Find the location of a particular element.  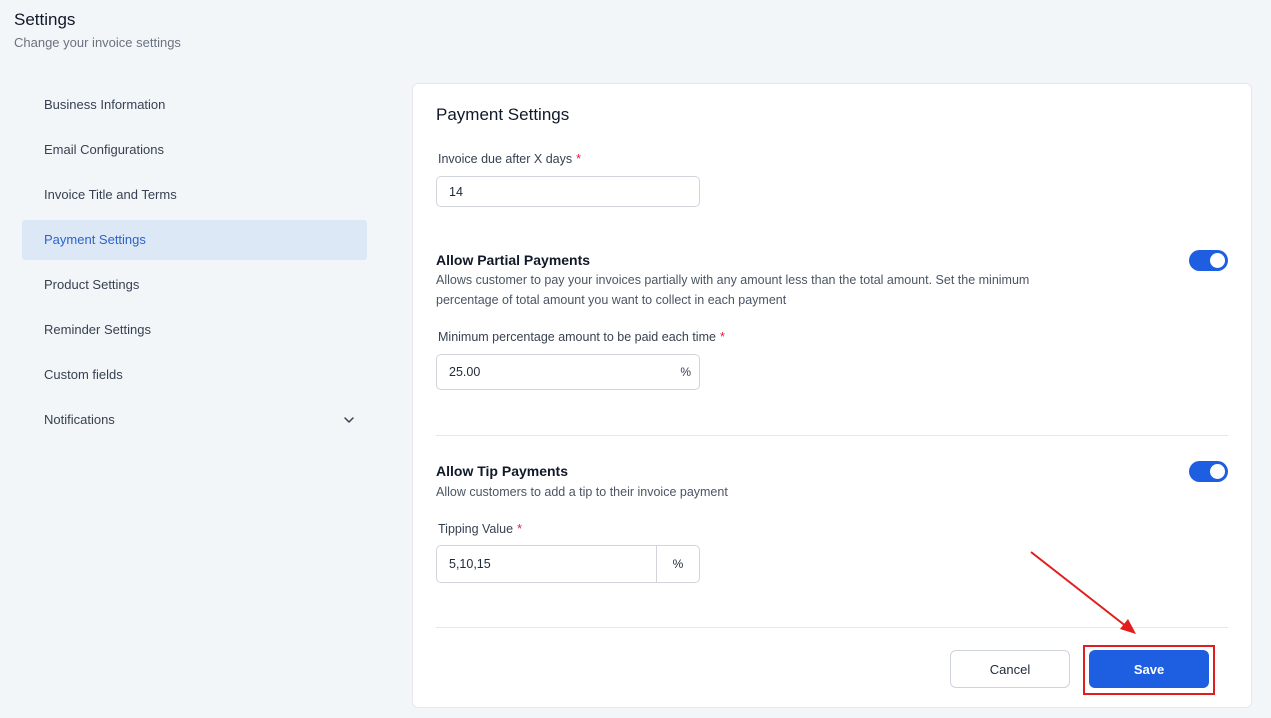

tipping-value-input-group: 5,10,15 % is located at coordinates (568, 564).